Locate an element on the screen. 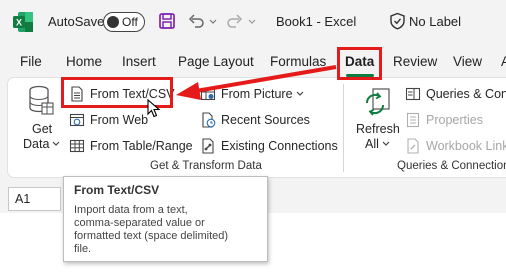  save-icon is located at coordinates (167, 21).